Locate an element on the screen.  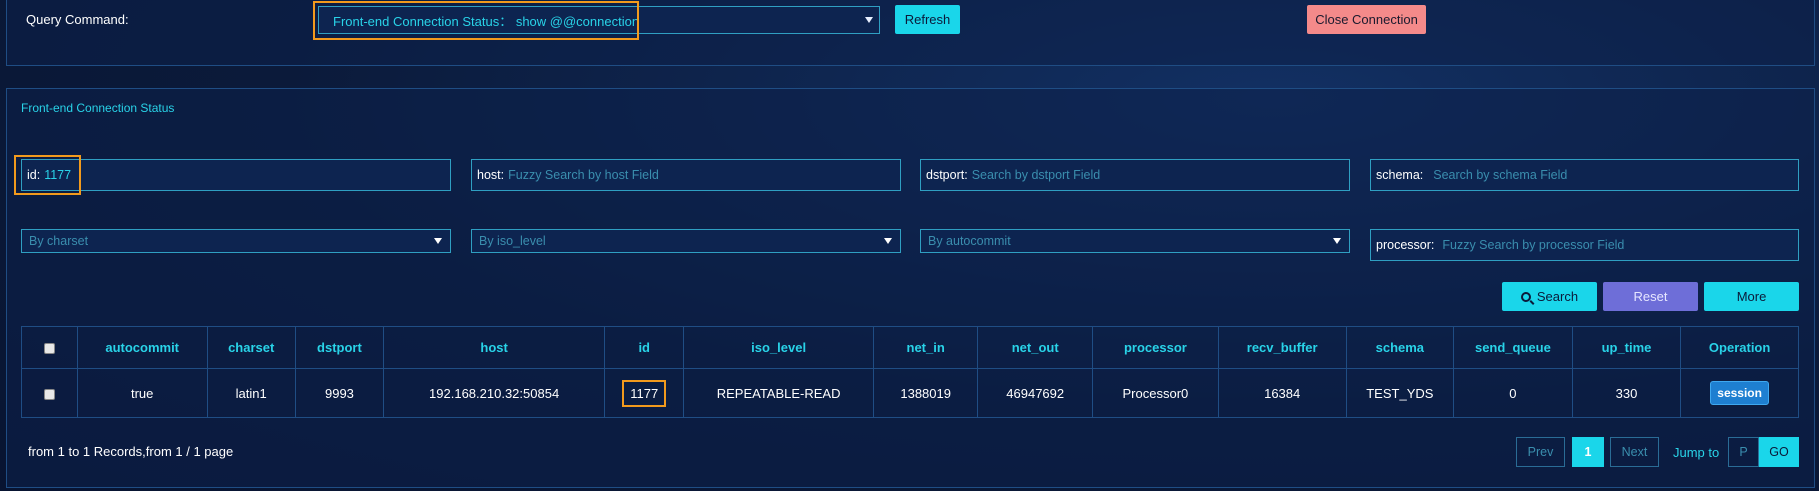
page-1-button: 1 is located at coordinates (1588, 452).